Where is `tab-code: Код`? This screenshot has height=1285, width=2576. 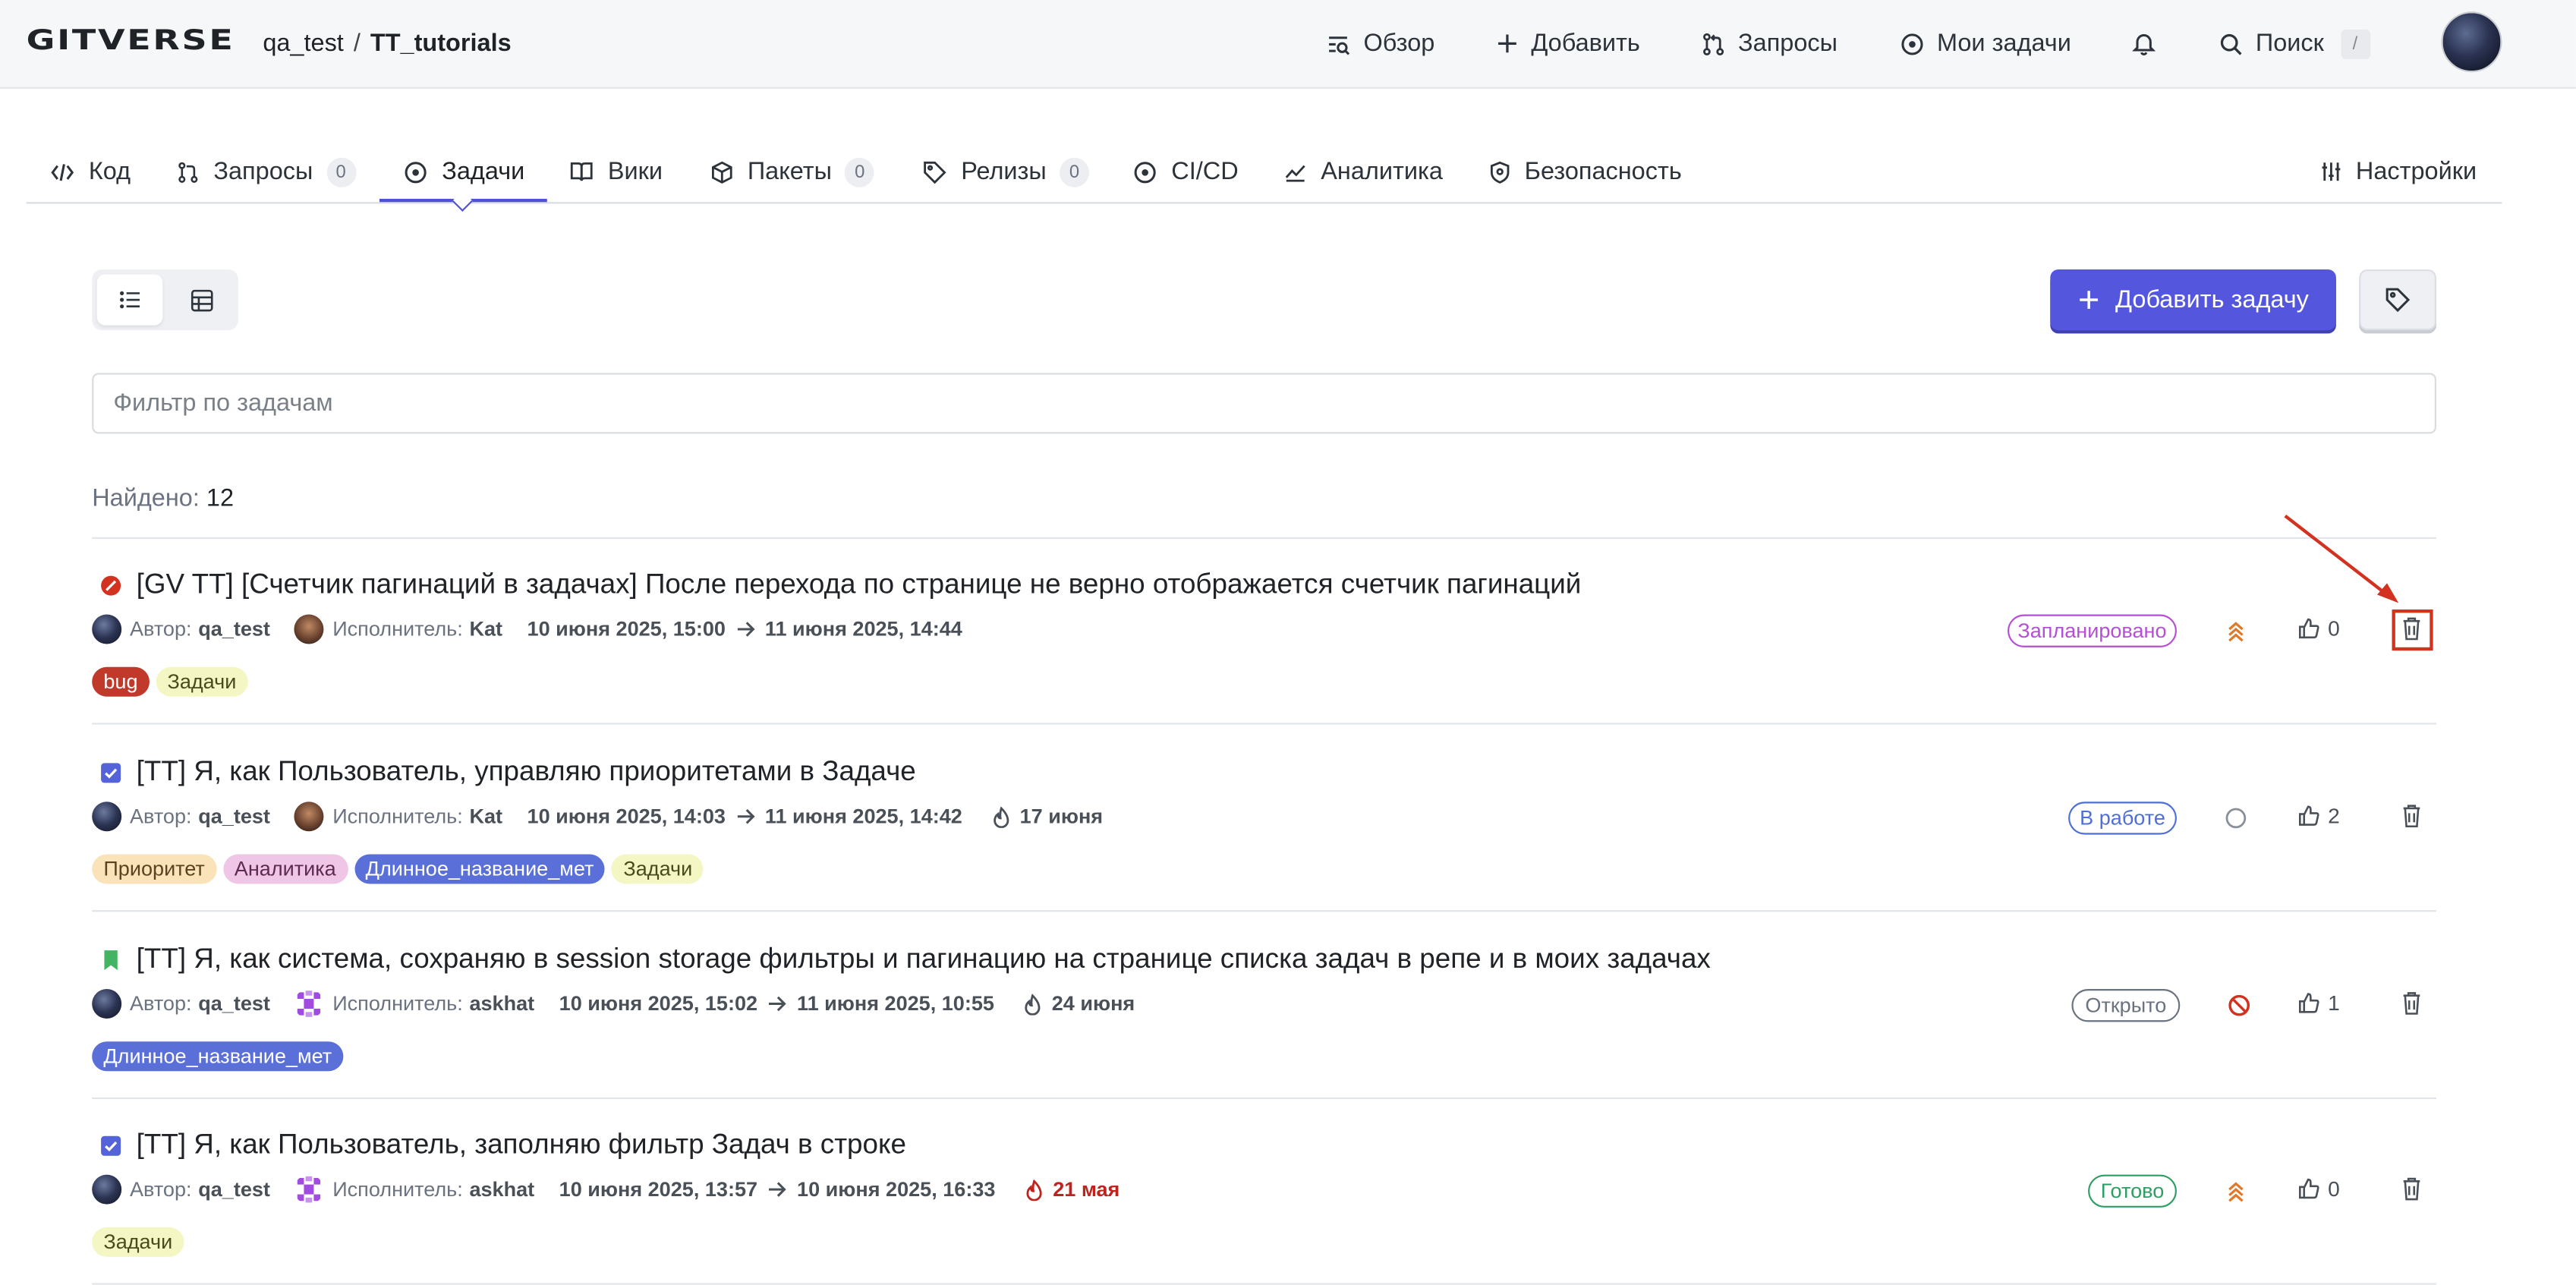 tab-code: Код is located at coordinates (91, 171).